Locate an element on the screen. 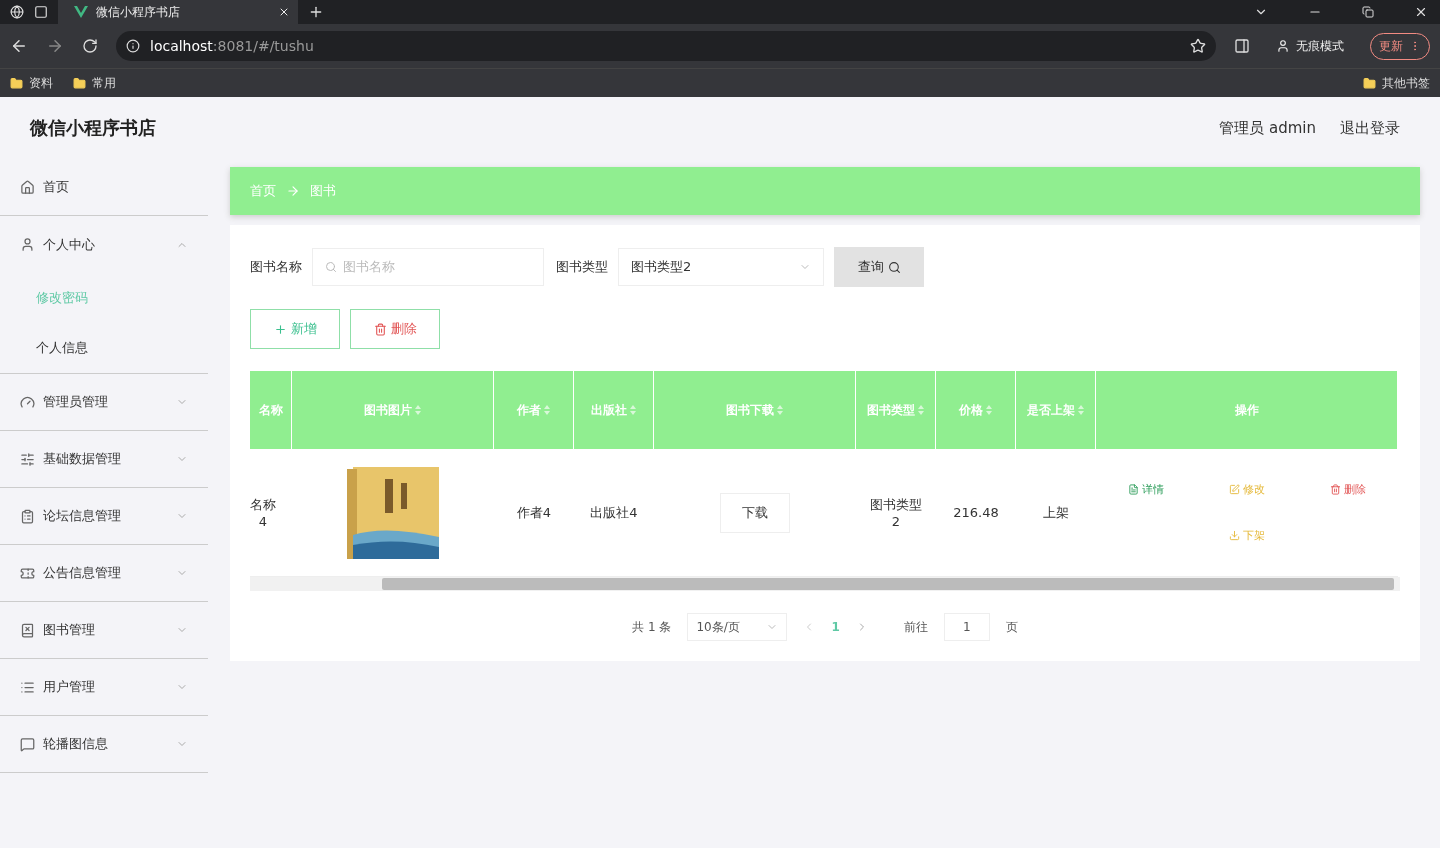  logout-link: 退出登录 is located at coordinates (1370, 128).